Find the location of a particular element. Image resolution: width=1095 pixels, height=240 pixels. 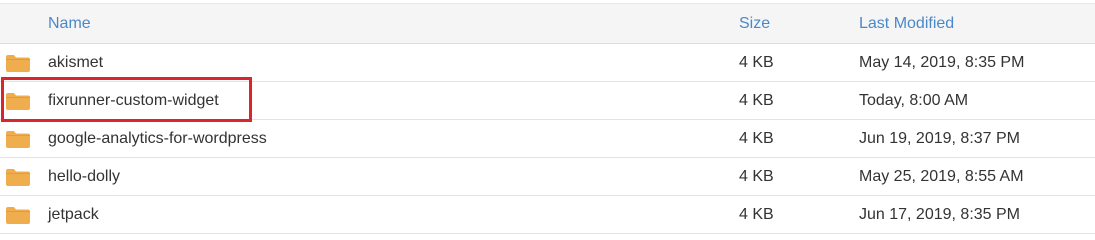

file-name: hello-dolly is located at coordinates (84, 176).